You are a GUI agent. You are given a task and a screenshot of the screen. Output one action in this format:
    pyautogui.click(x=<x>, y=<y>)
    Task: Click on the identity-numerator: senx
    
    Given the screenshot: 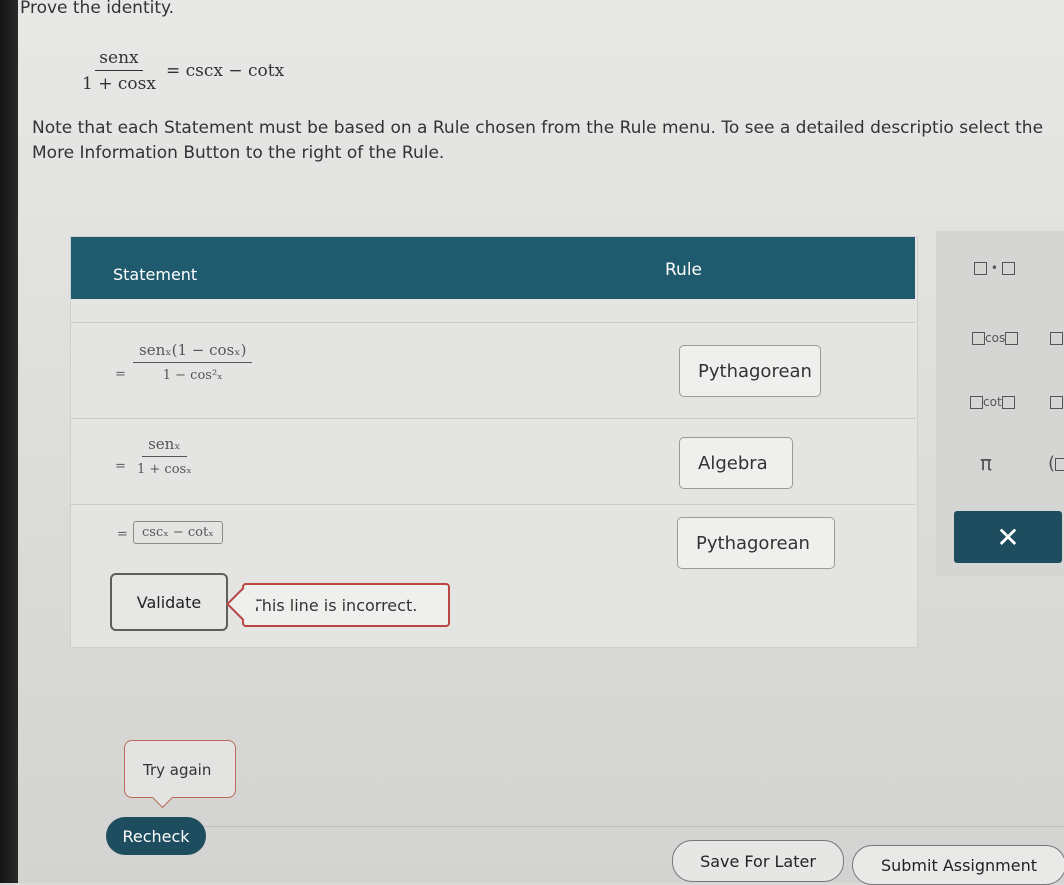 What is the action you would take?
    pyautogui.click(x=119, y=59)
    